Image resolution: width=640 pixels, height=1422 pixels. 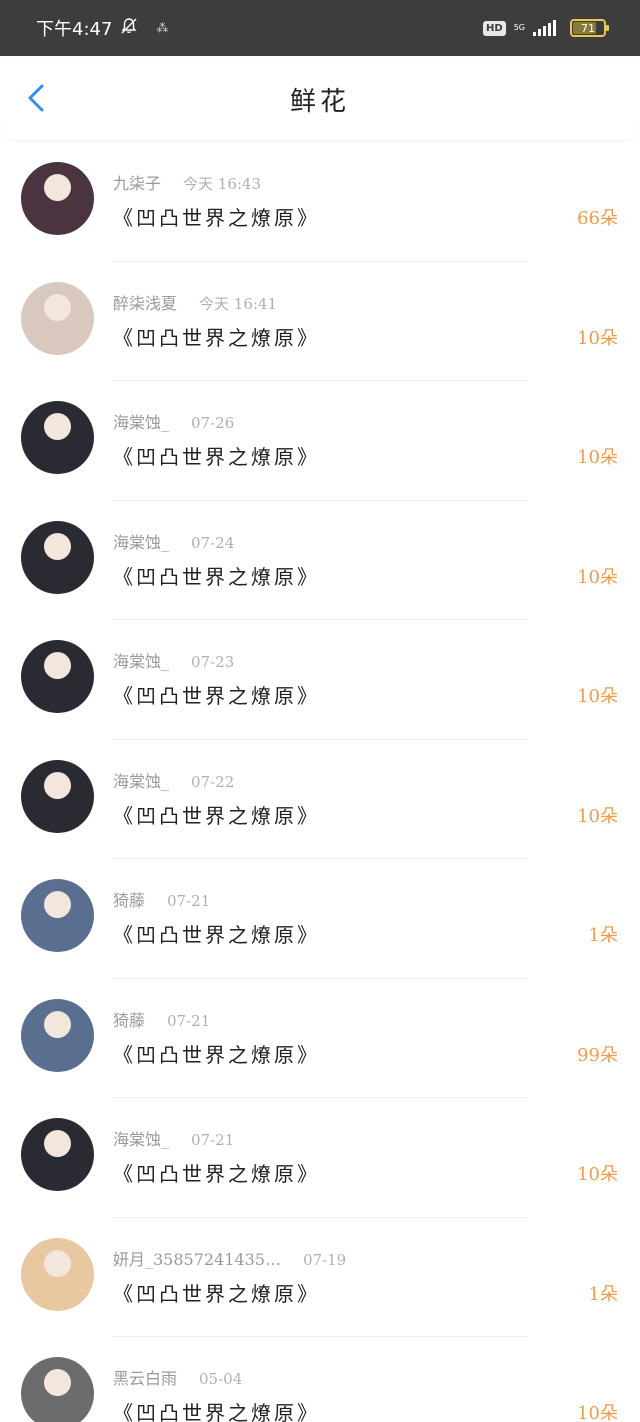 What do you see at coordinates (173, 780) in the screenshot?
I see `item-meta: 海棠蚀_ 07-22` at bounding box center [173, 780].